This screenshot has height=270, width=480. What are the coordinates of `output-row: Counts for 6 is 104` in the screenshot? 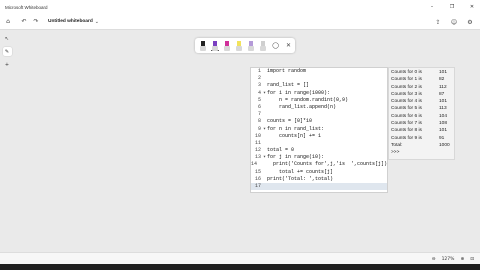 It's located at (421, 116).